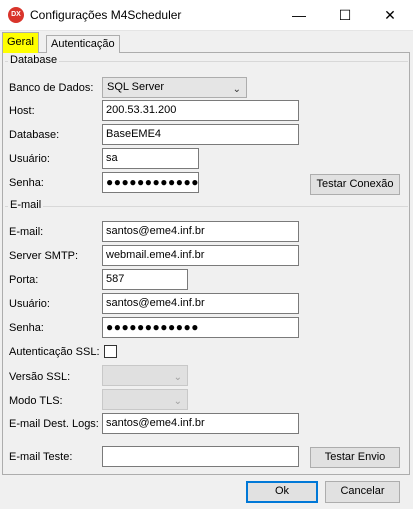 This screenshot has height=509, width=413. What do you see at coordinates (34, 135) in the screenshot?
I see `database-label: Database:` at bounding box center [34, 135].